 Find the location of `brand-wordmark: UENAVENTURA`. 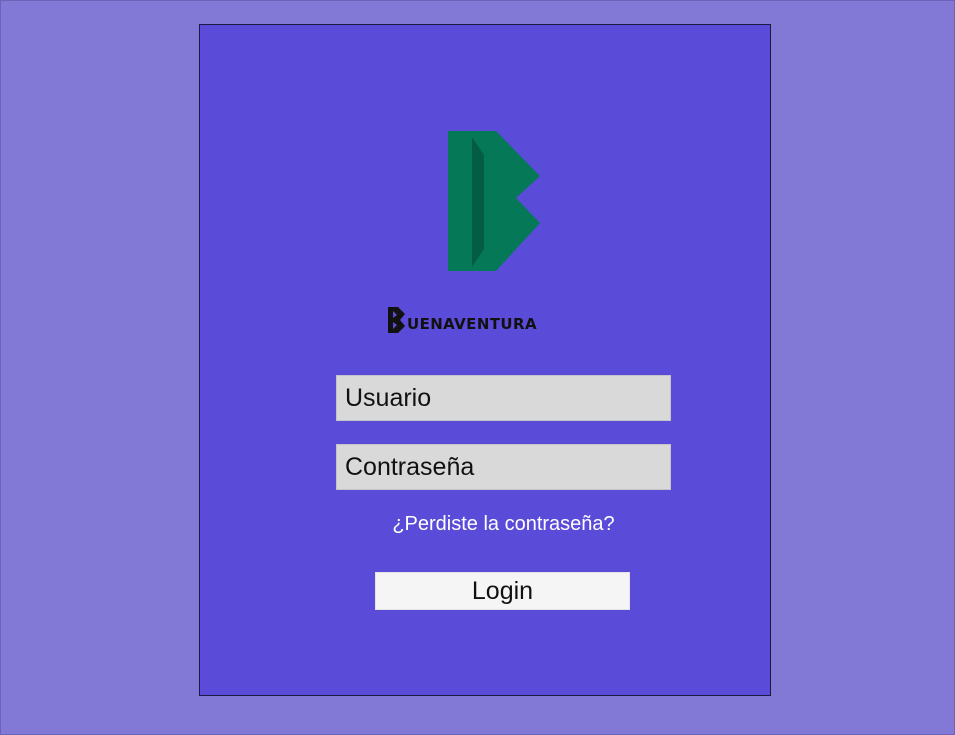

brand-wordmark: UENAVENTURA is located at coordinates (496, 320).